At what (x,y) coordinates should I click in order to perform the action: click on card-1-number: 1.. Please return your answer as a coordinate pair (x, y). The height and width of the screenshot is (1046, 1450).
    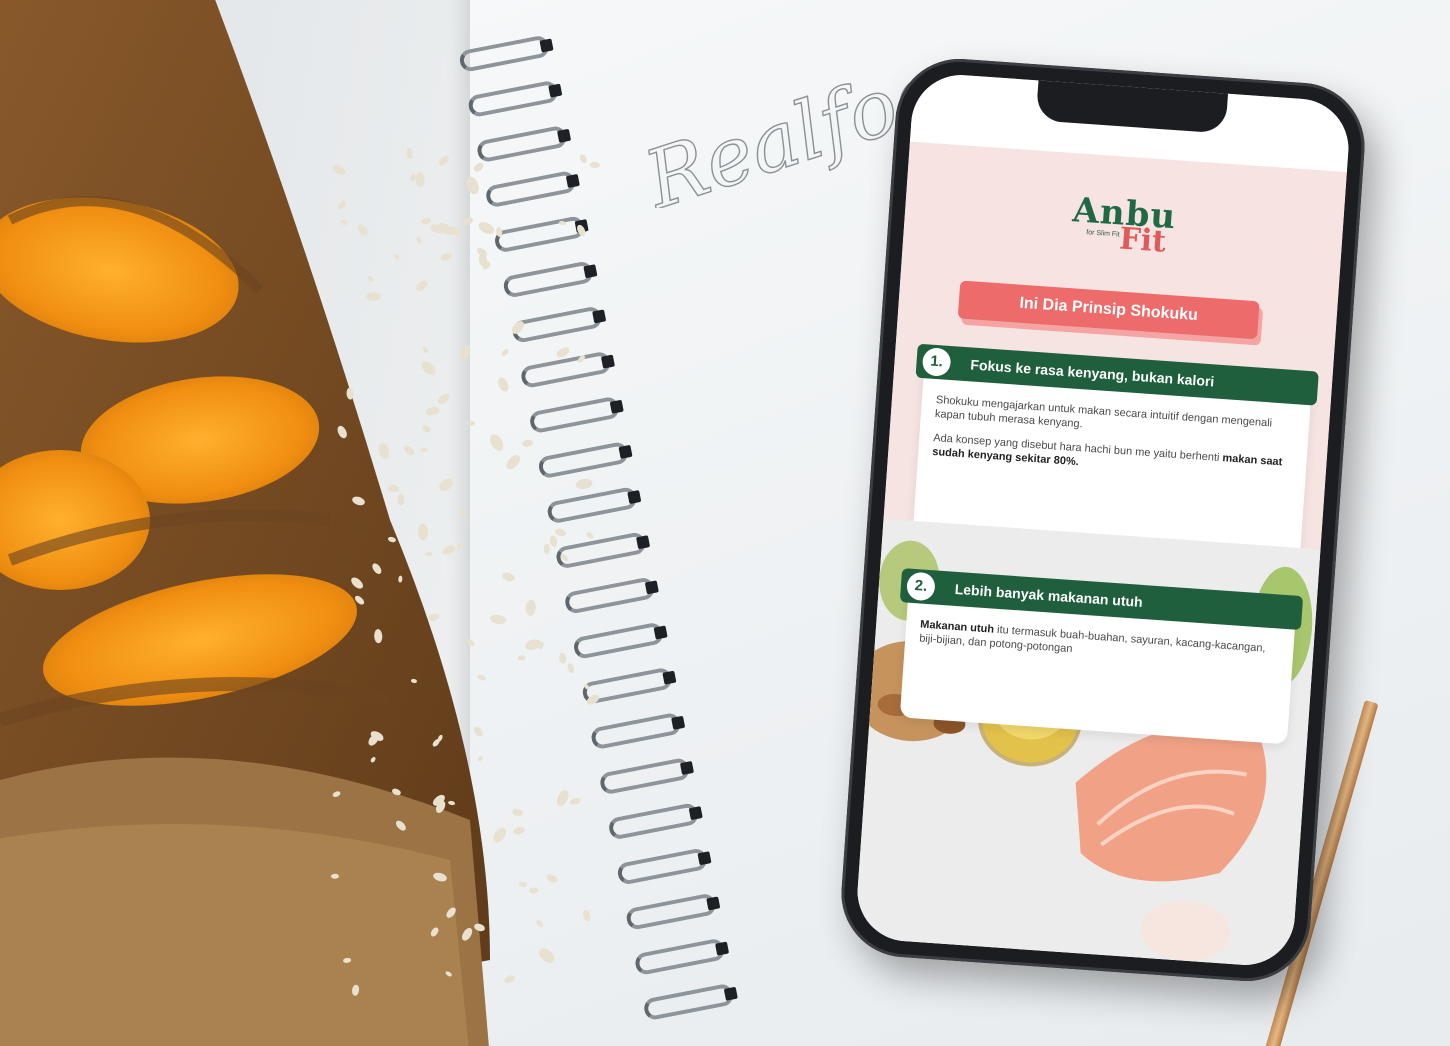
    Looking at the image, I should click on (936, 362).